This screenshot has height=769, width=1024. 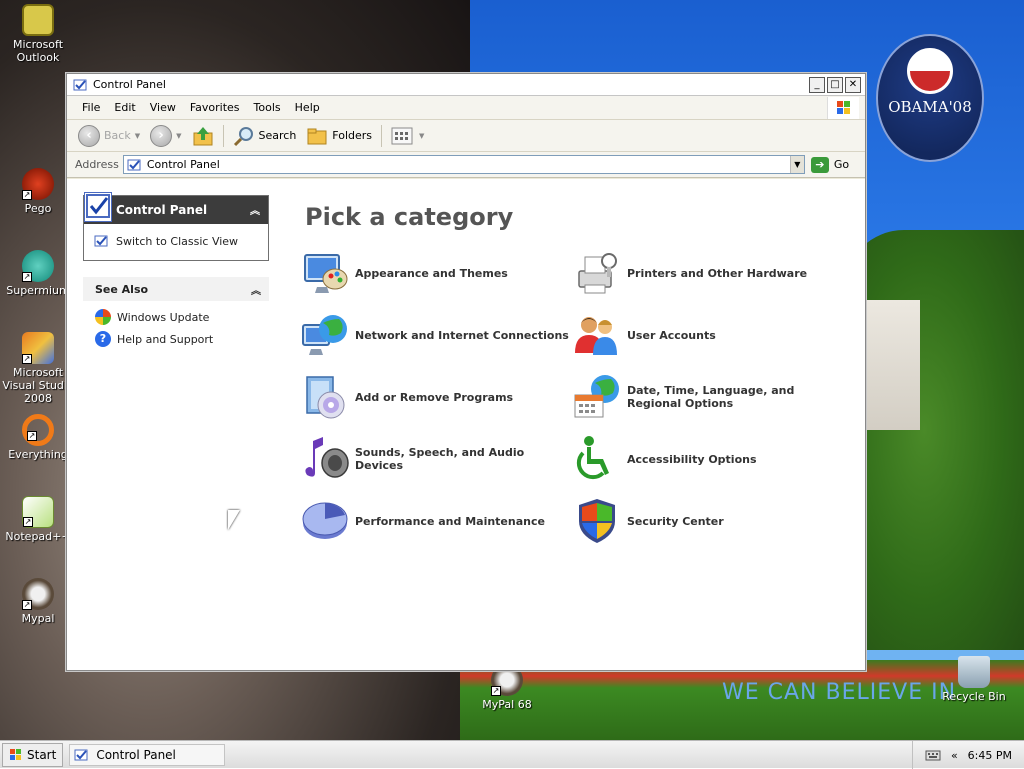 I want to click on appearance-icon, so click(x=326, y=273).